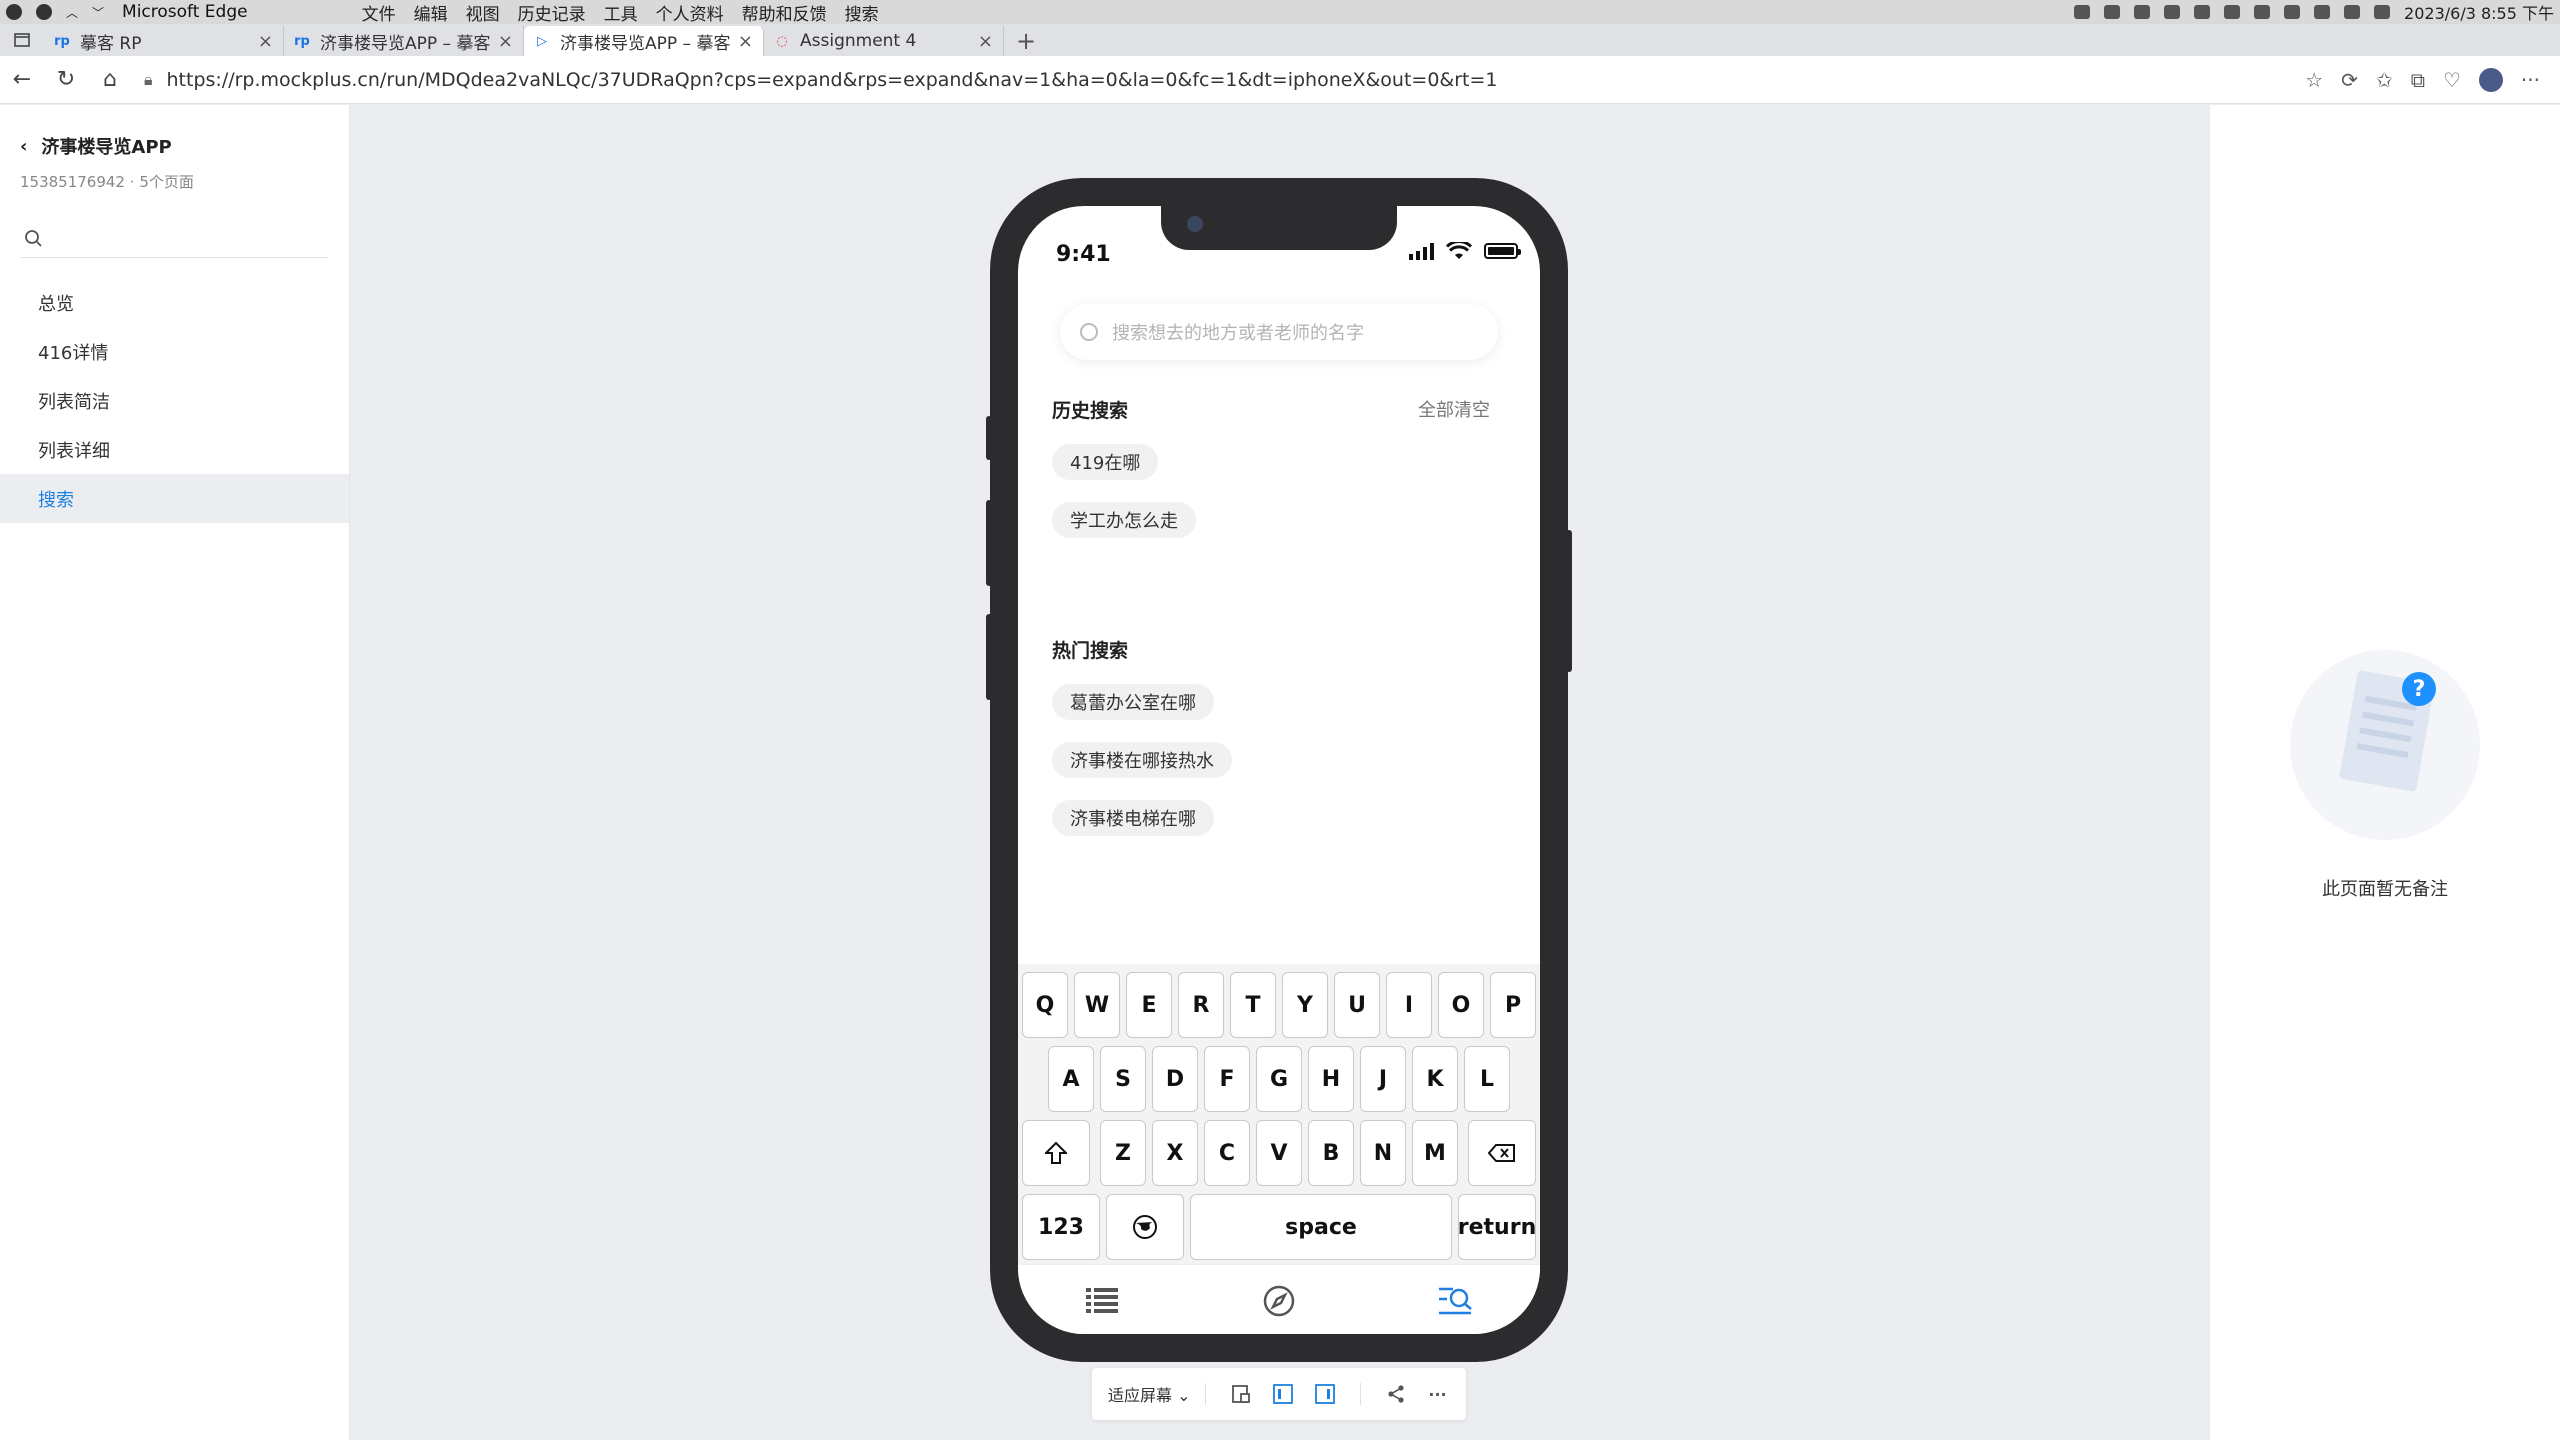  I want to click on key-a: A, so click(1071, 1079).